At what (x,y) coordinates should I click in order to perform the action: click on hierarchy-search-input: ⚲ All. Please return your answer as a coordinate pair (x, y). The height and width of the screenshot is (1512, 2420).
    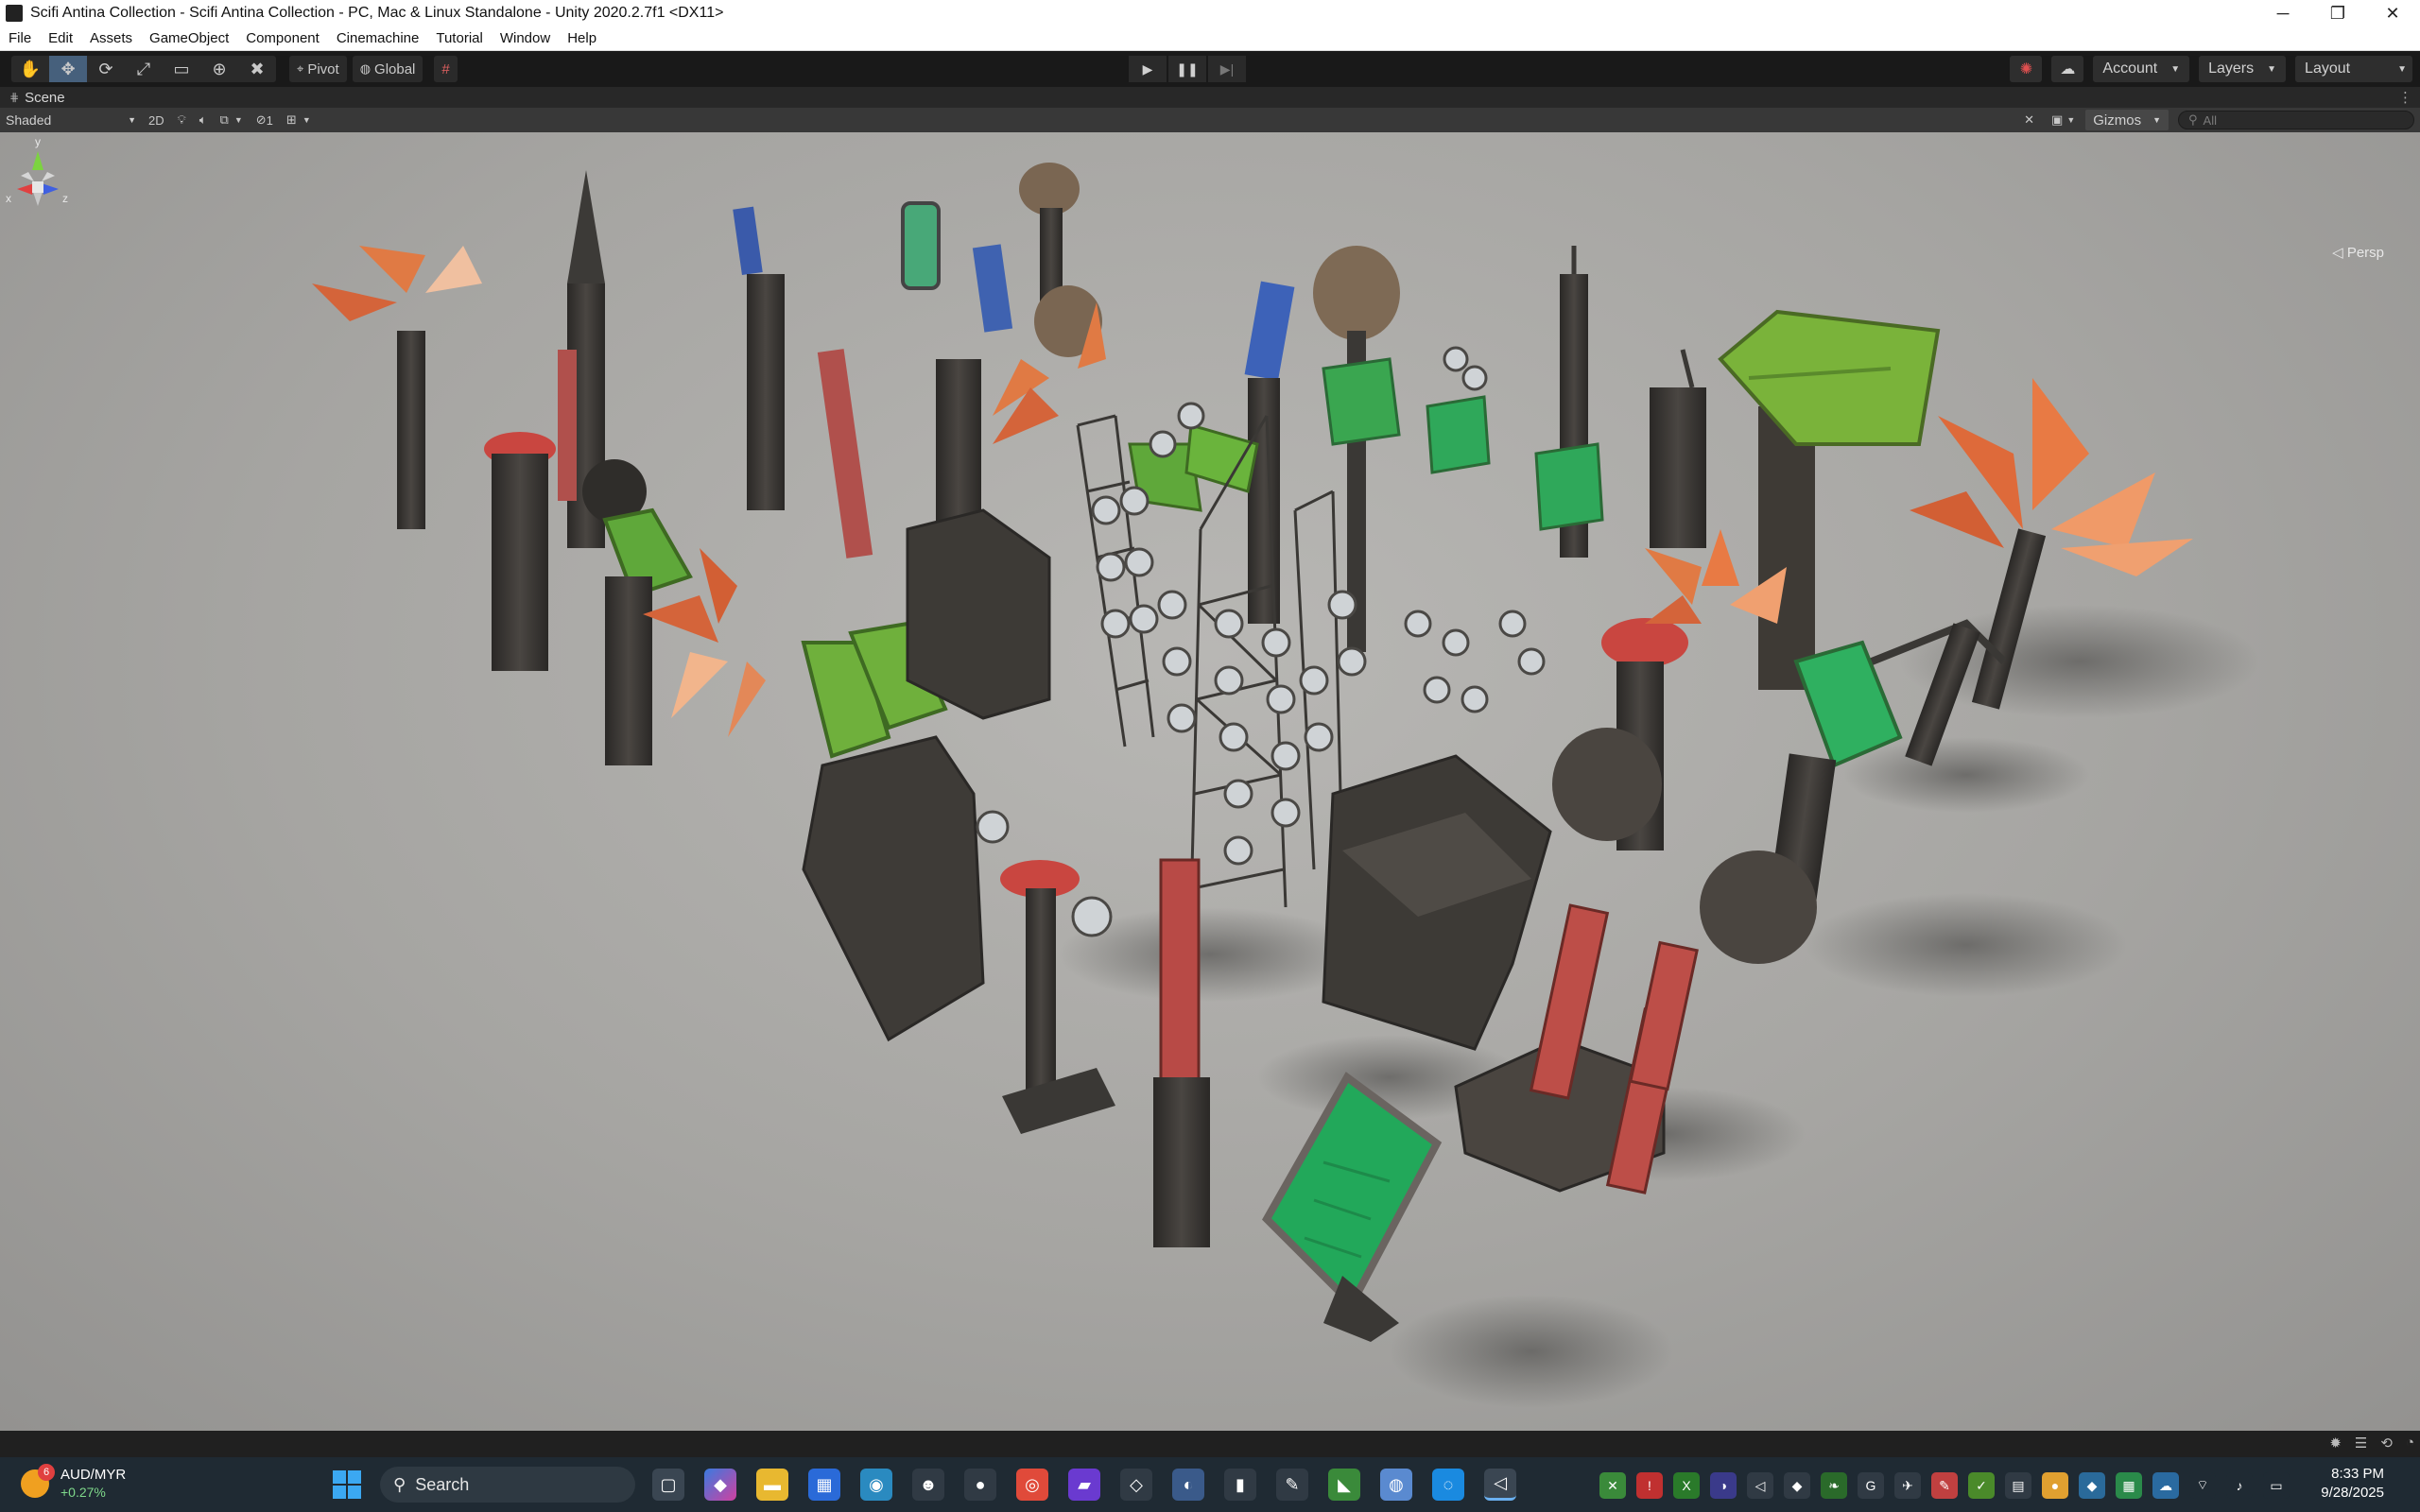
    Looking at the image, I should click on (2296, 120).